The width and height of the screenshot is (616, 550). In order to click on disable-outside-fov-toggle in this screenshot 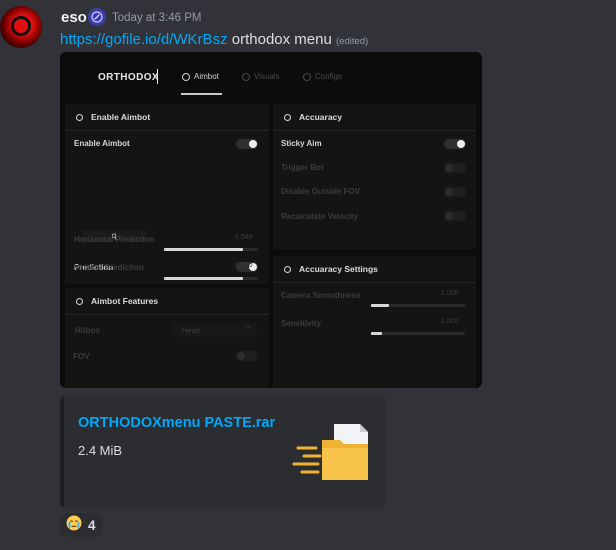, I will do `click(455, 192)`.